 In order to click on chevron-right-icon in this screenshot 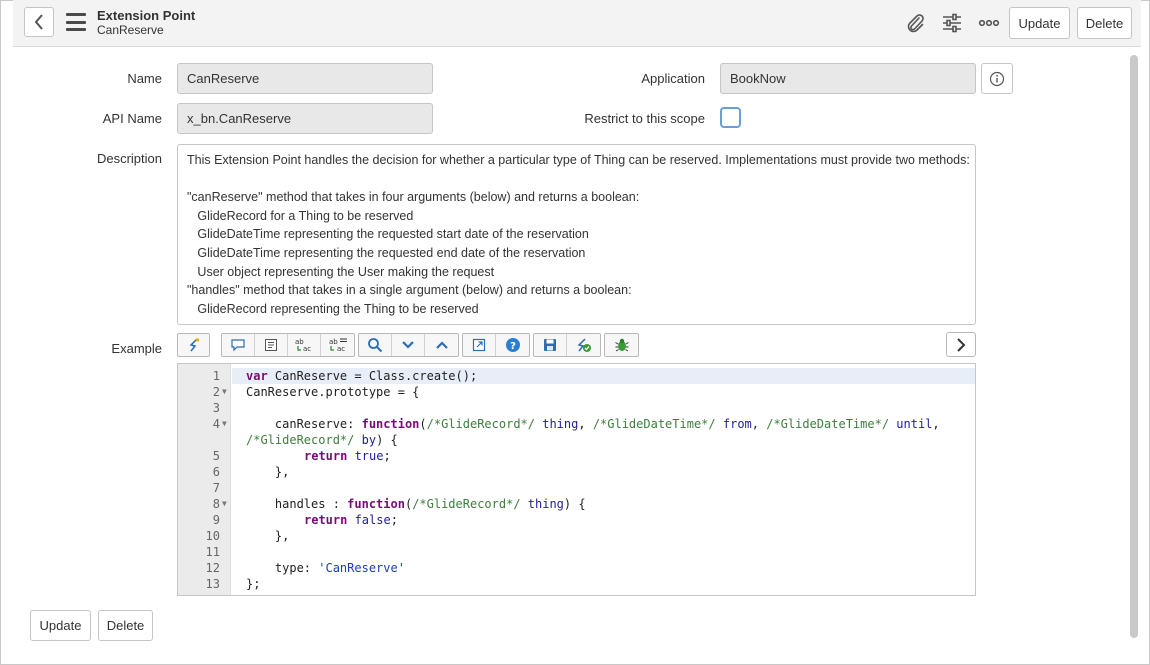, I will do `click(961, 344)`.